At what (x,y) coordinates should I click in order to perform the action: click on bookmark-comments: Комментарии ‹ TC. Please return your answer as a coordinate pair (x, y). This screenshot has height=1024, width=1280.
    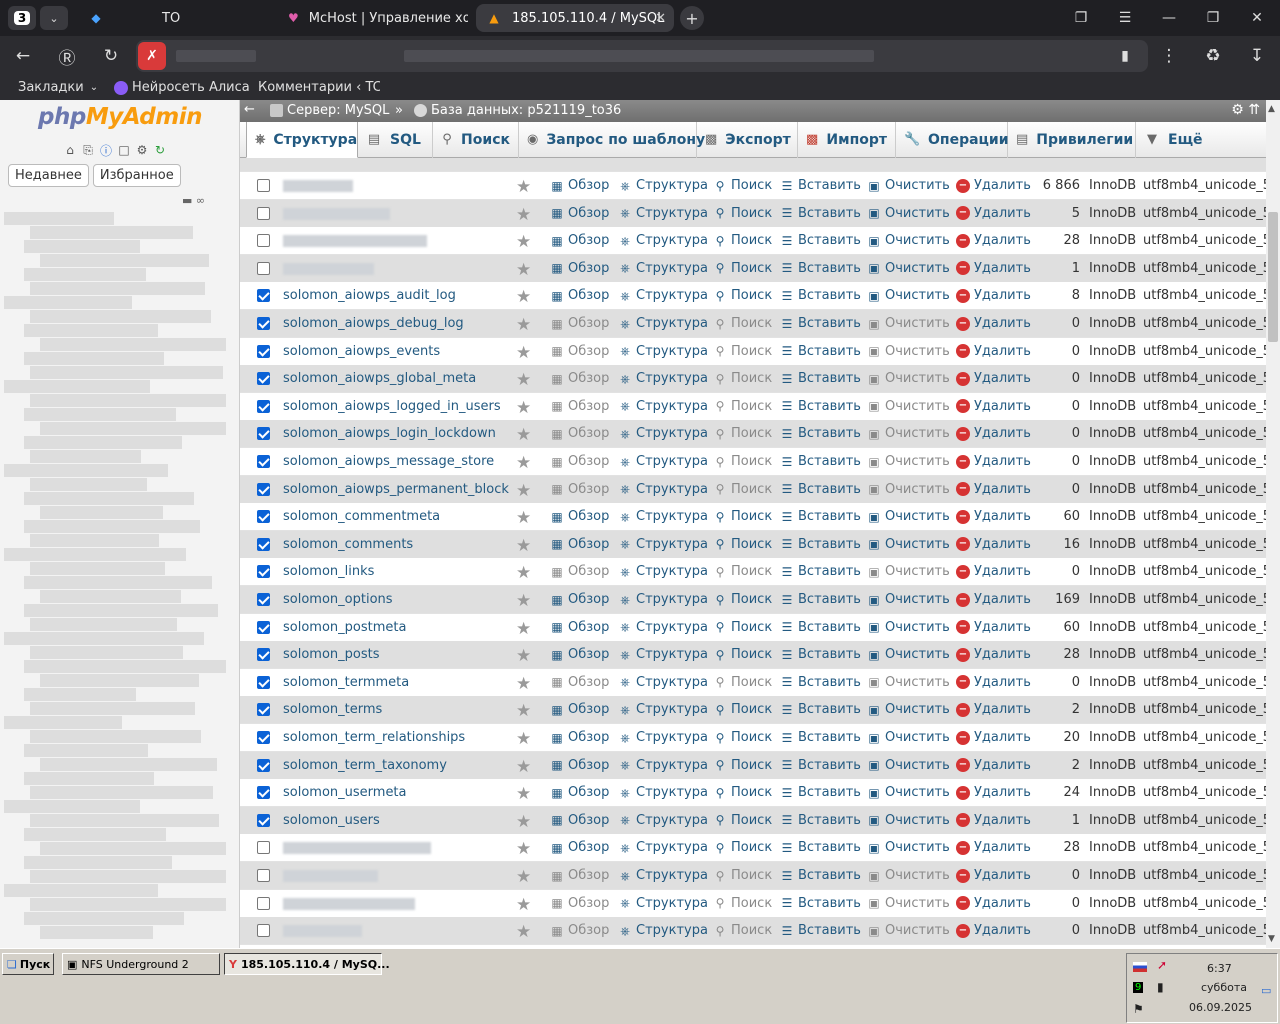
    Looking at the image, I should click on (317, 87).